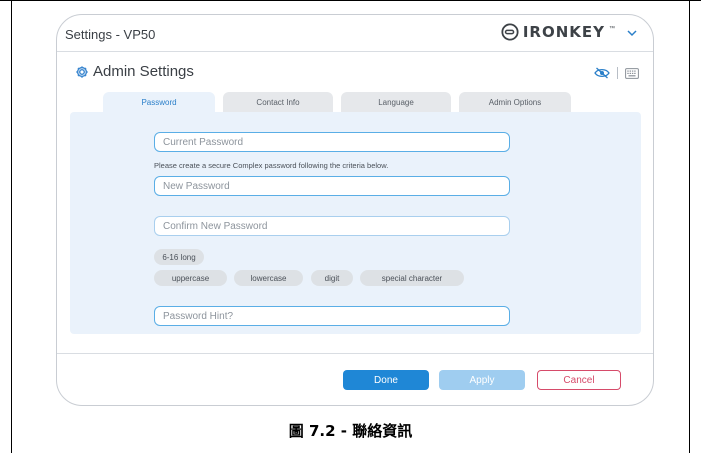 Image resolution: width=701 pixels, height=453 pixels. Describe the element at coordinates (510, 32) in the screenshot. I see `ironkey-logo-icon` at that location.